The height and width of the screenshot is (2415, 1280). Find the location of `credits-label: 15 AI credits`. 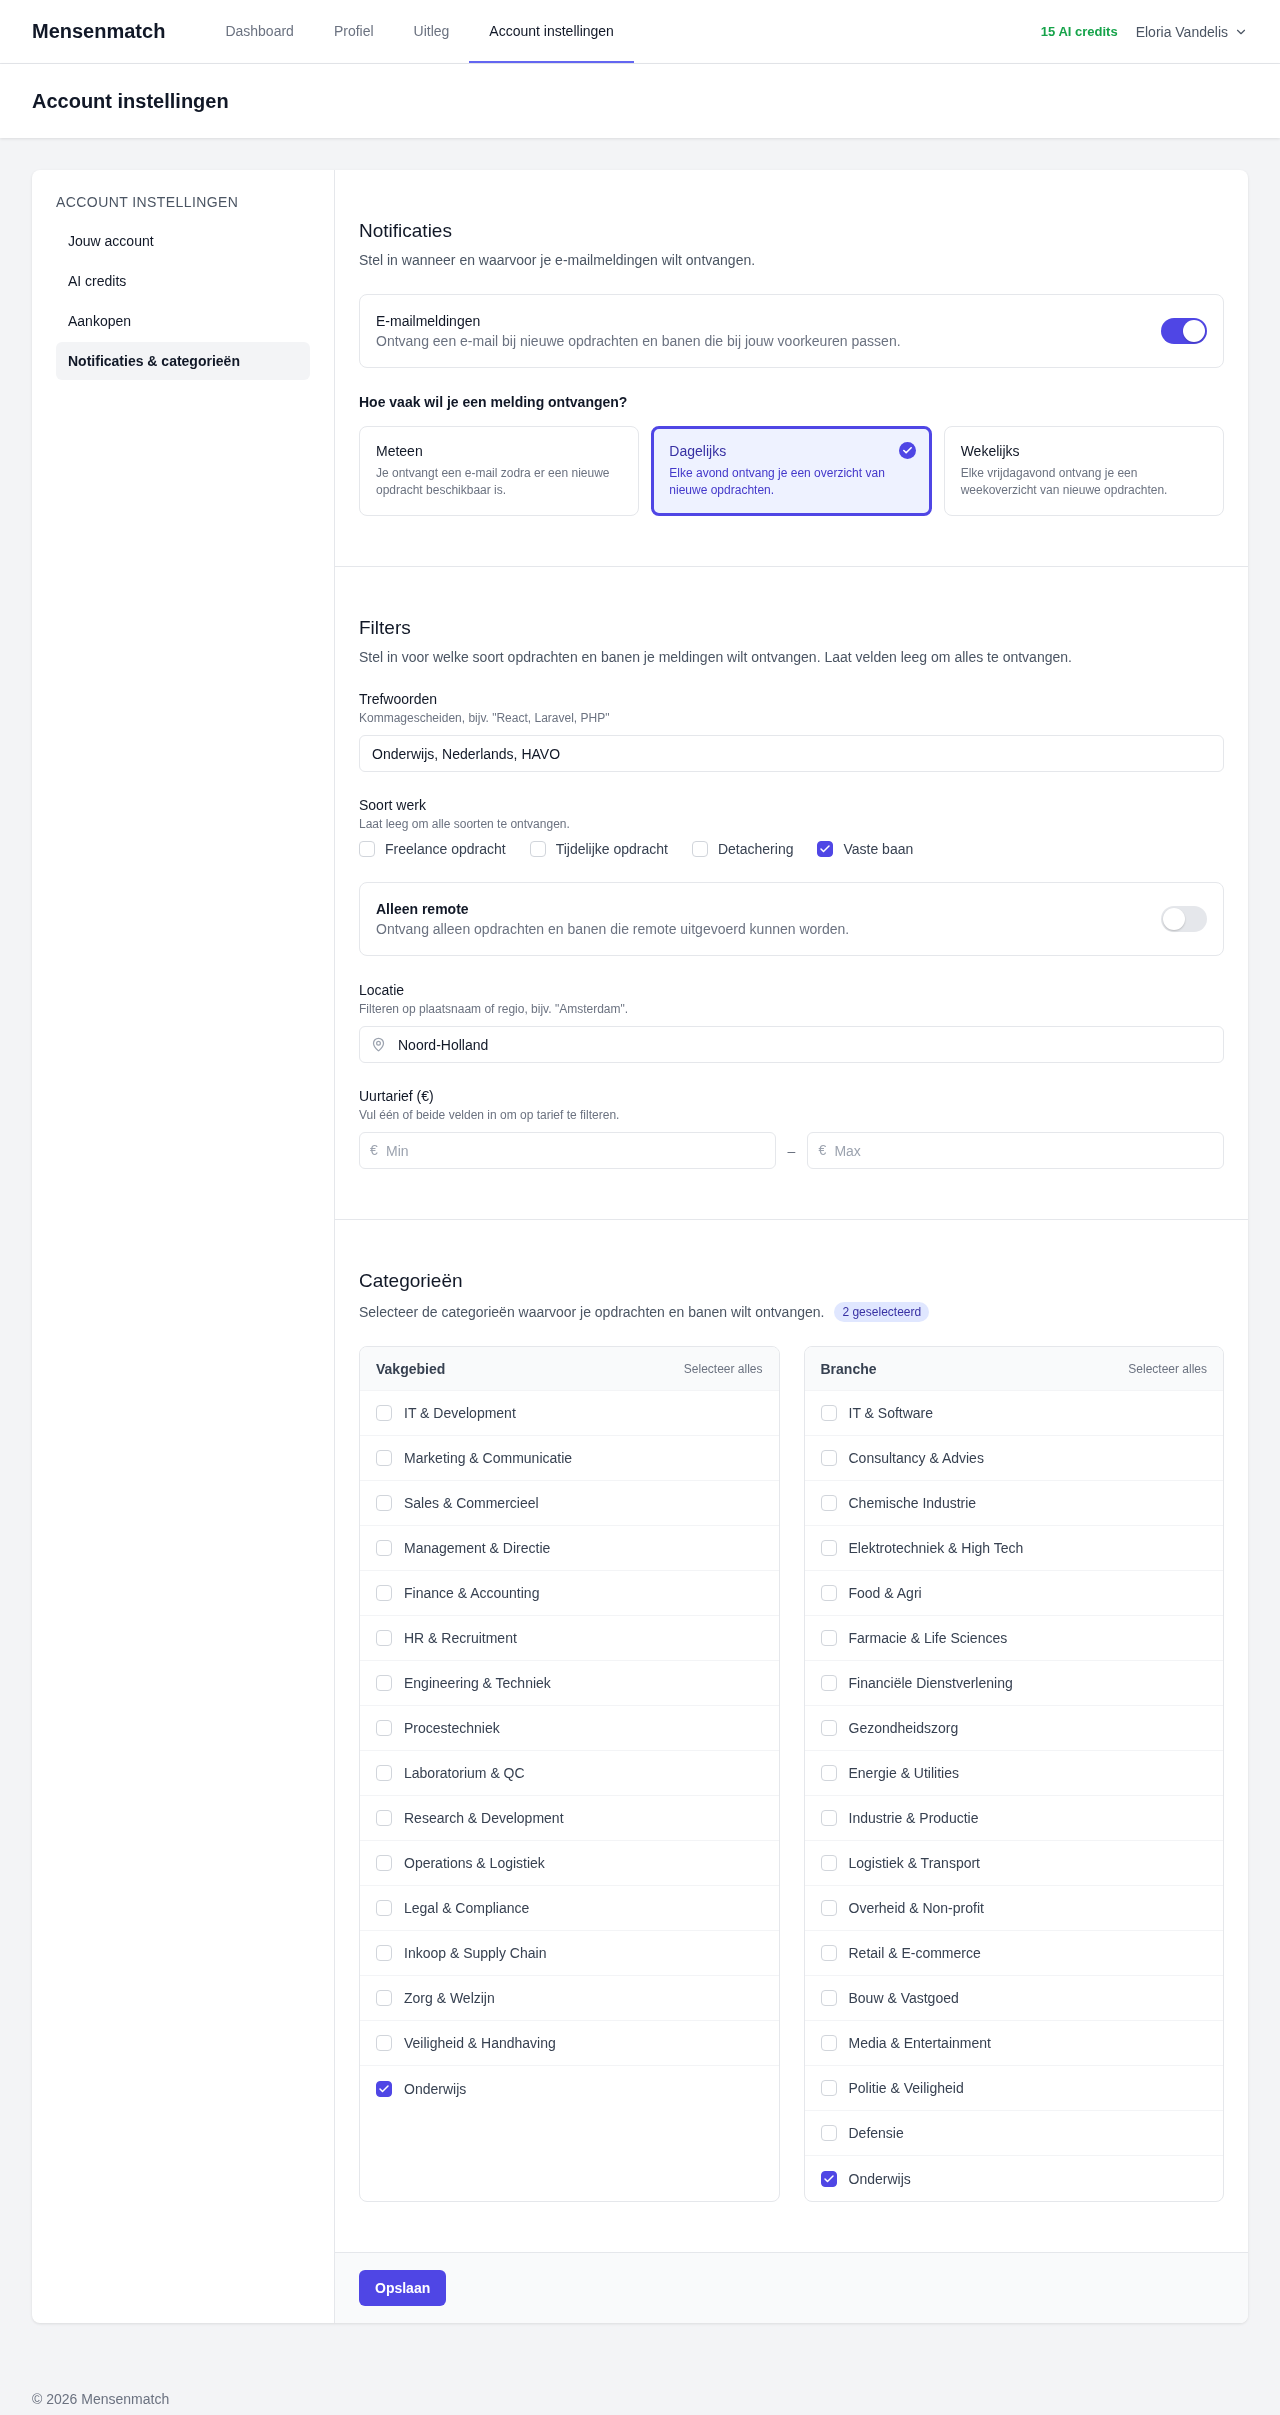

credits-label: 15 AI credits is located at coordinates (1079, 31).